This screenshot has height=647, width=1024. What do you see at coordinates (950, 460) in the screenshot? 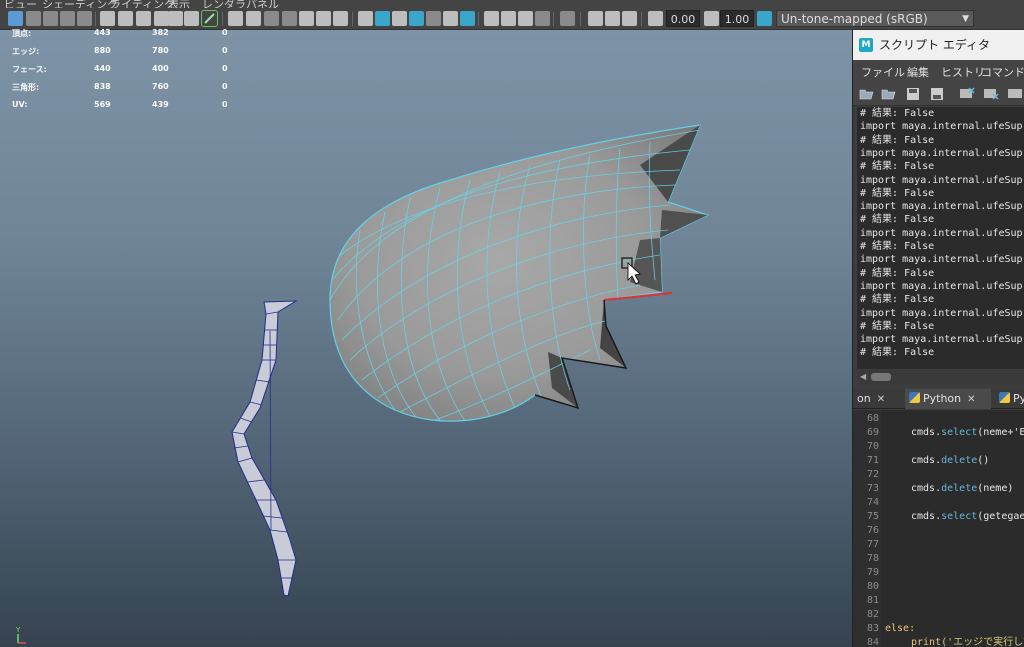
I see `code-line: cmds.delete()` at bounding box center [950, 460].